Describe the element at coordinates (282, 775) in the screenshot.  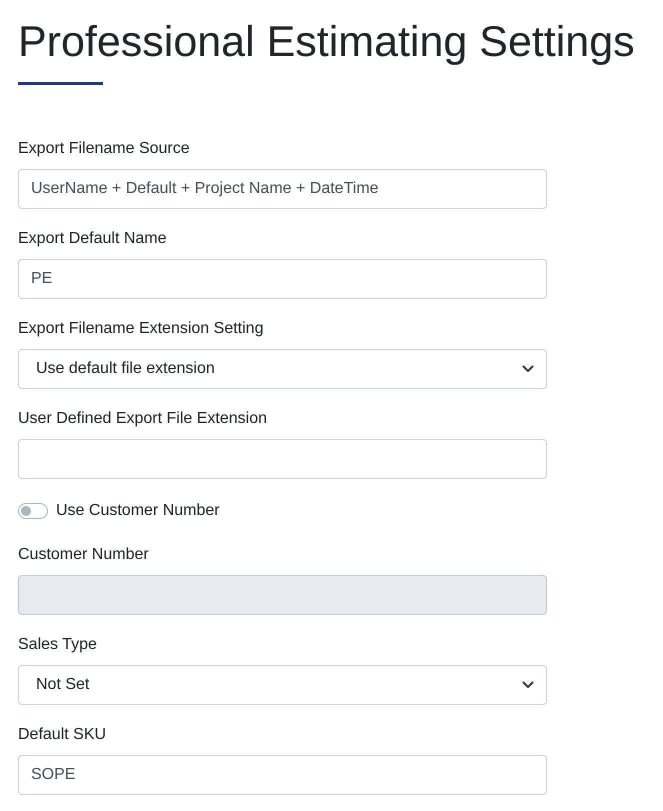
I see `input-field: SOPE` at that location.